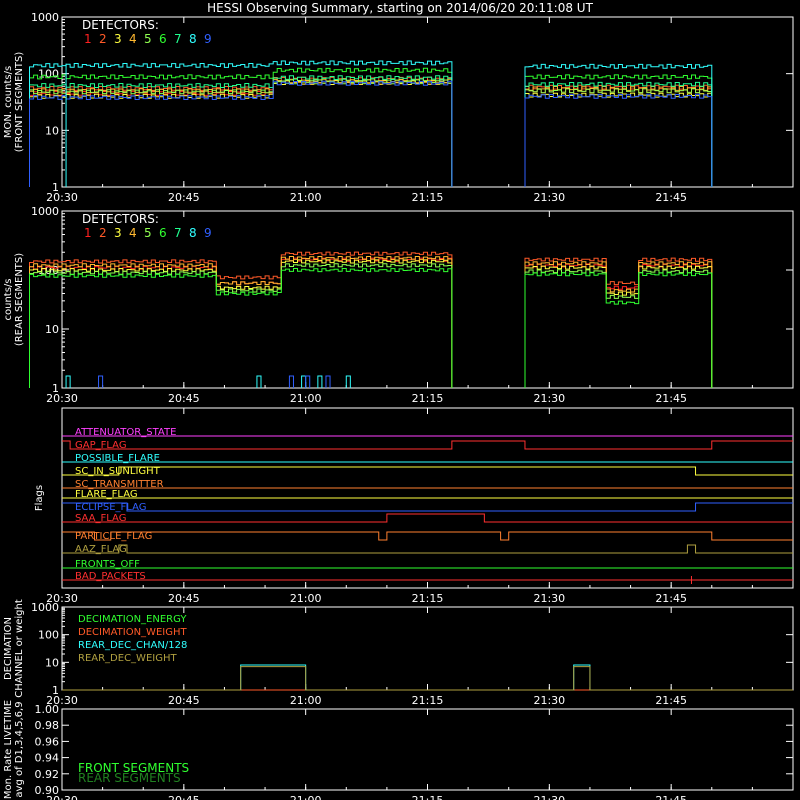  I want to click on decimation-legend-item: REAR_DEC_WEIGHT, so click(127, 658).